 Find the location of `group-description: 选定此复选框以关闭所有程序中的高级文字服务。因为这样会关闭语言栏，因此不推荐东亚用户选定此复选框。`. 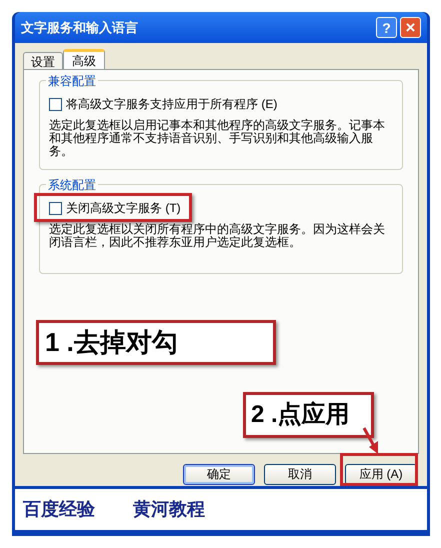

group-description: 选定此复选框以关闭所有程序中的高级文字服务。因为这样会关闭语言栏，因此不推荐东亚用户选定此复选框。 is located at coordinates (217, 236).